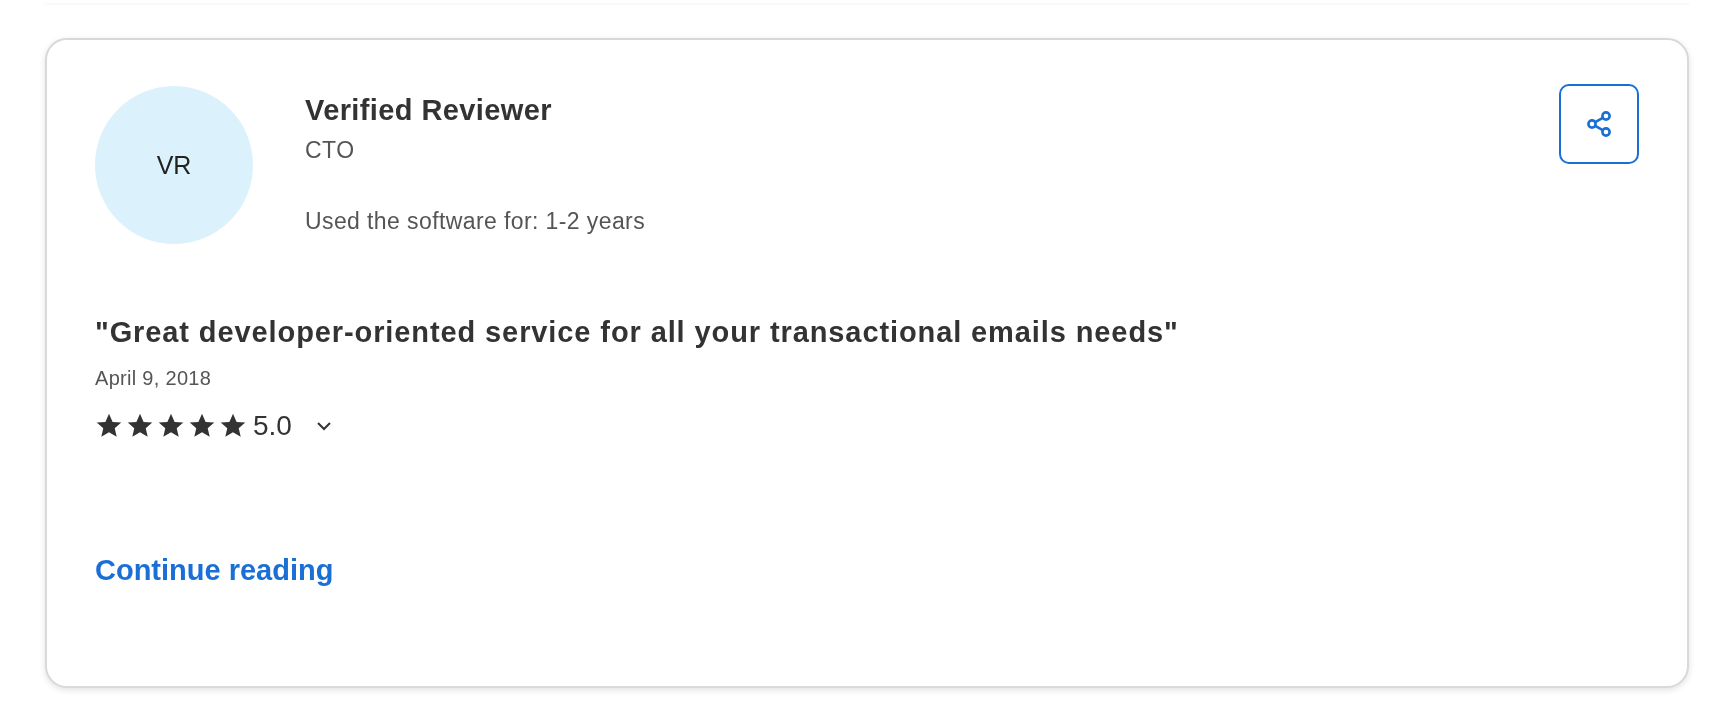  Describe the element at coordinates (323, 426) in the screenshot. I see `chevron-icon` at that location.